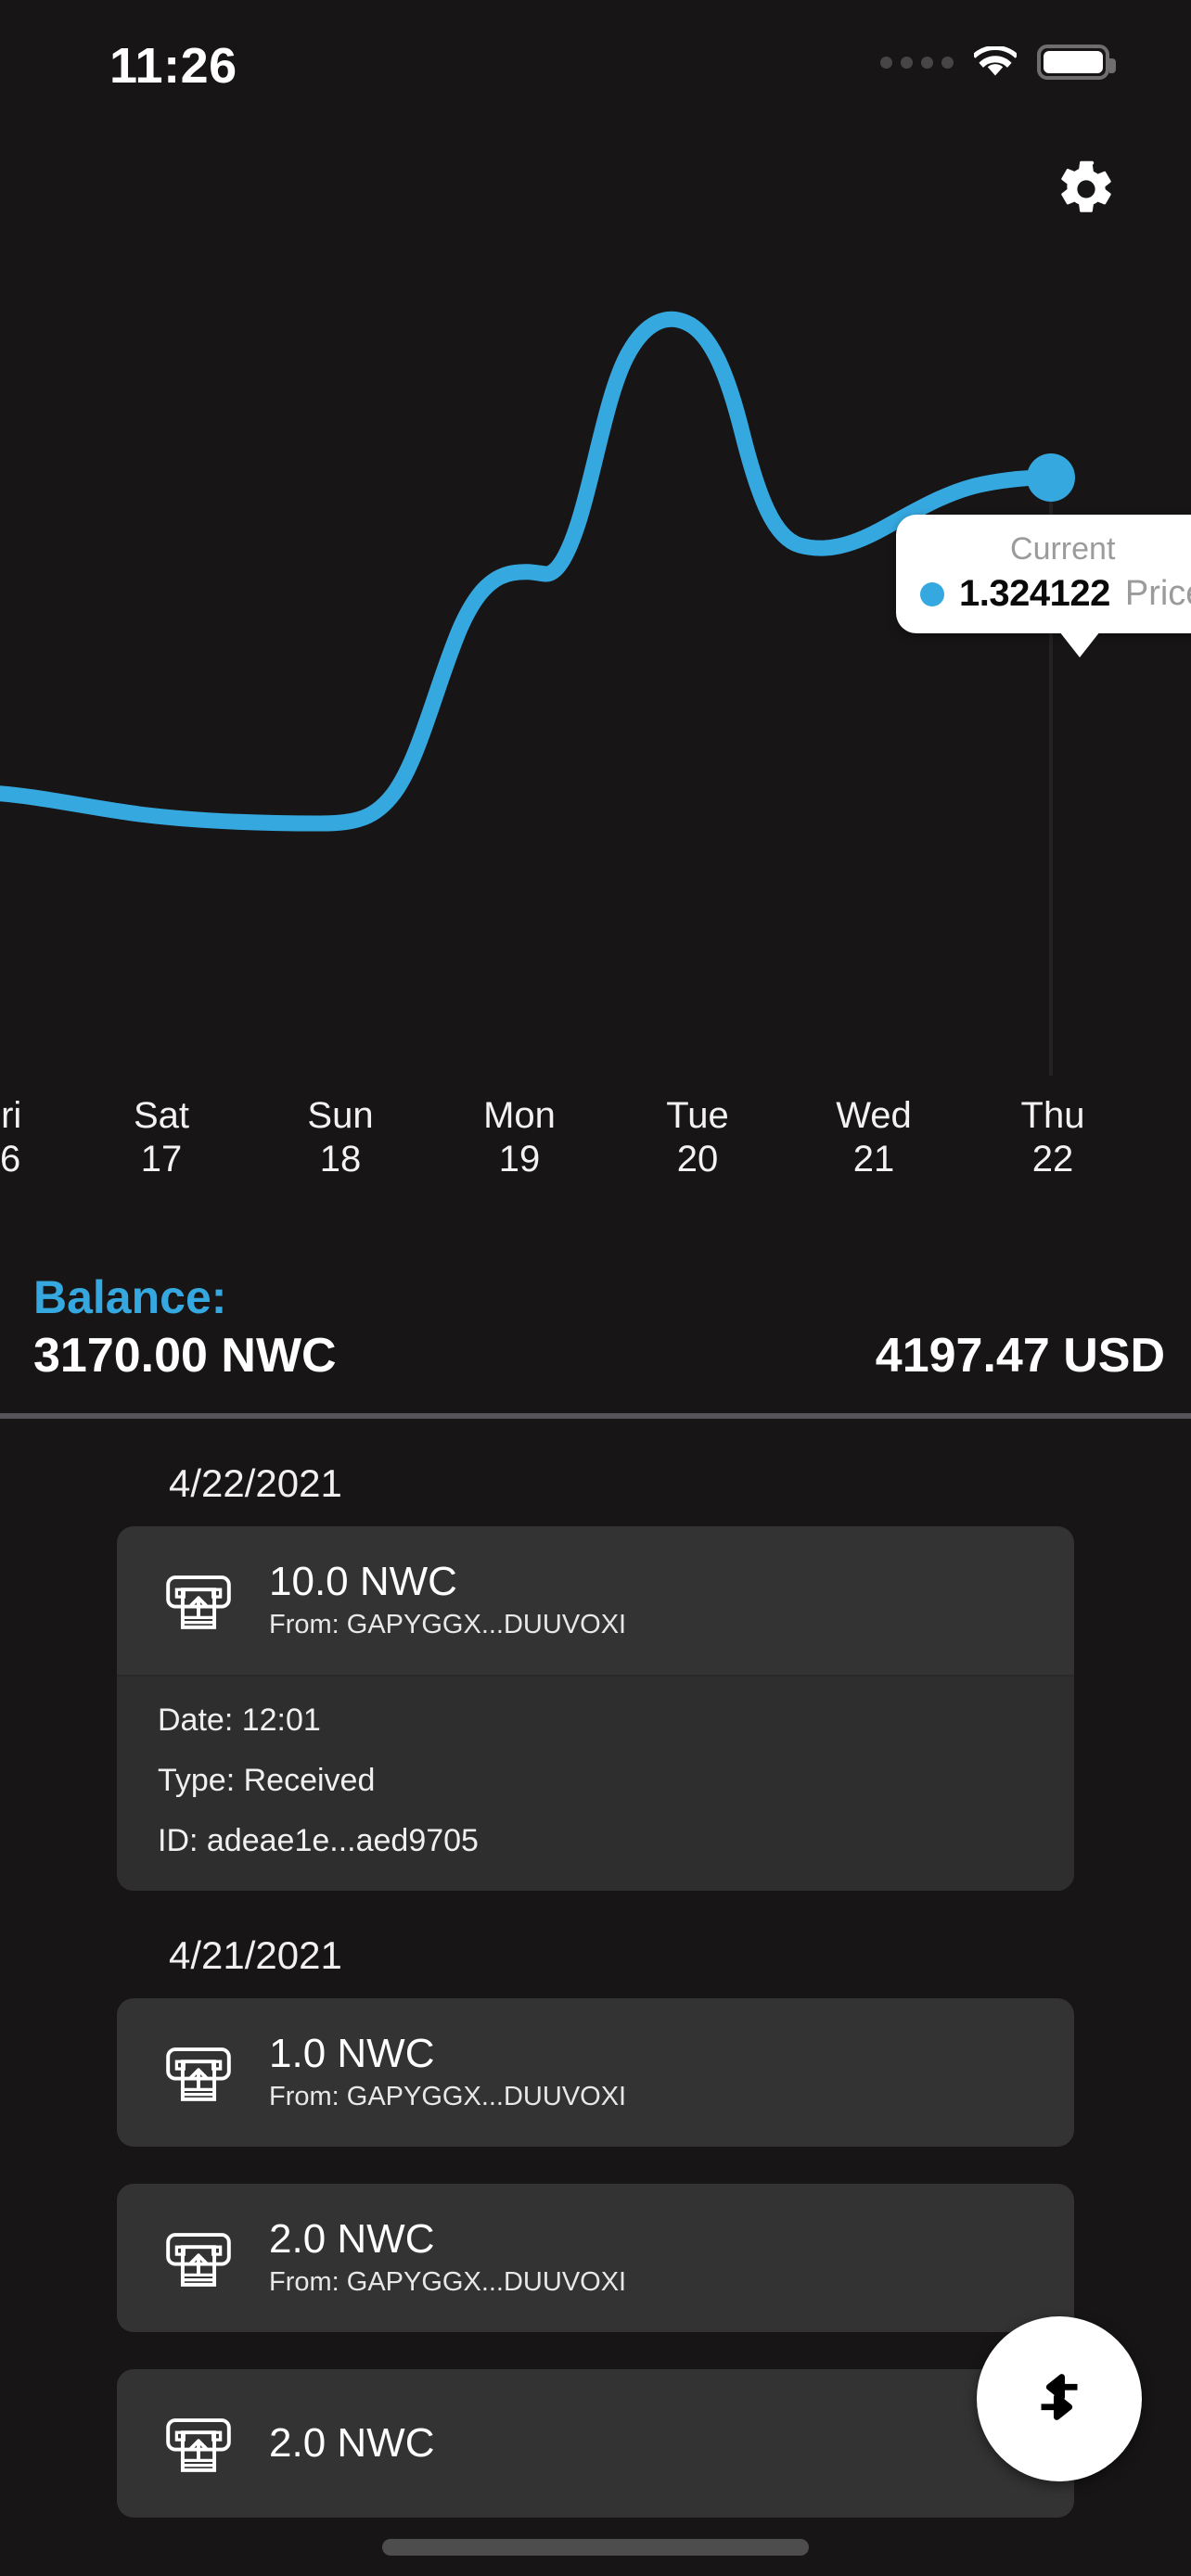  What do you see at coordinates (255, 1483) in the screenshot?
I see `transaction-date-header: 4/22/2021` at bounding box center [255, 1483].